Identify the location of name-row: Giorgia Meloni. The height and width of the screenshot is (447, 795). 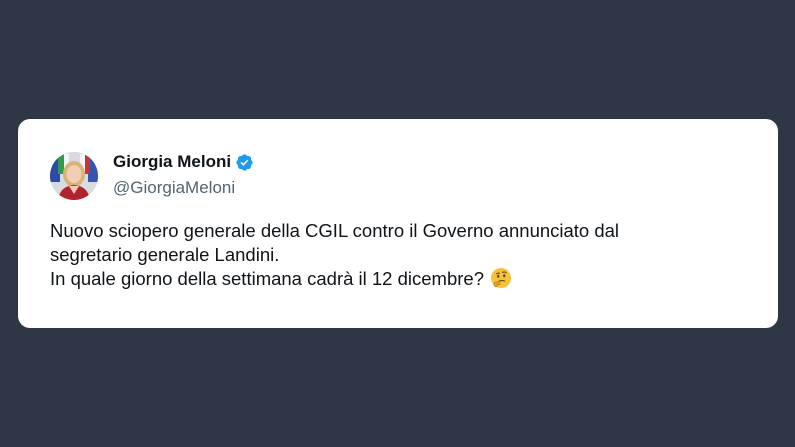
(183, 162).